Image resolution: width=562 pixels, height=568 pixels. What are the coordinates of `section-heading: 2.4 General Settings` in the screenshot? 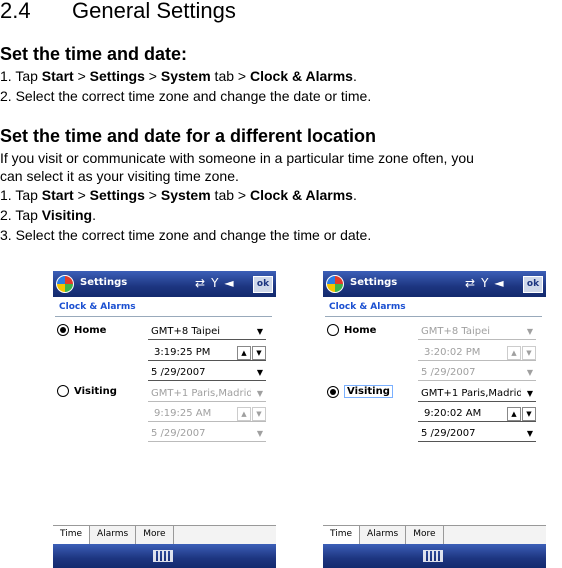 It's located at (118, 12).